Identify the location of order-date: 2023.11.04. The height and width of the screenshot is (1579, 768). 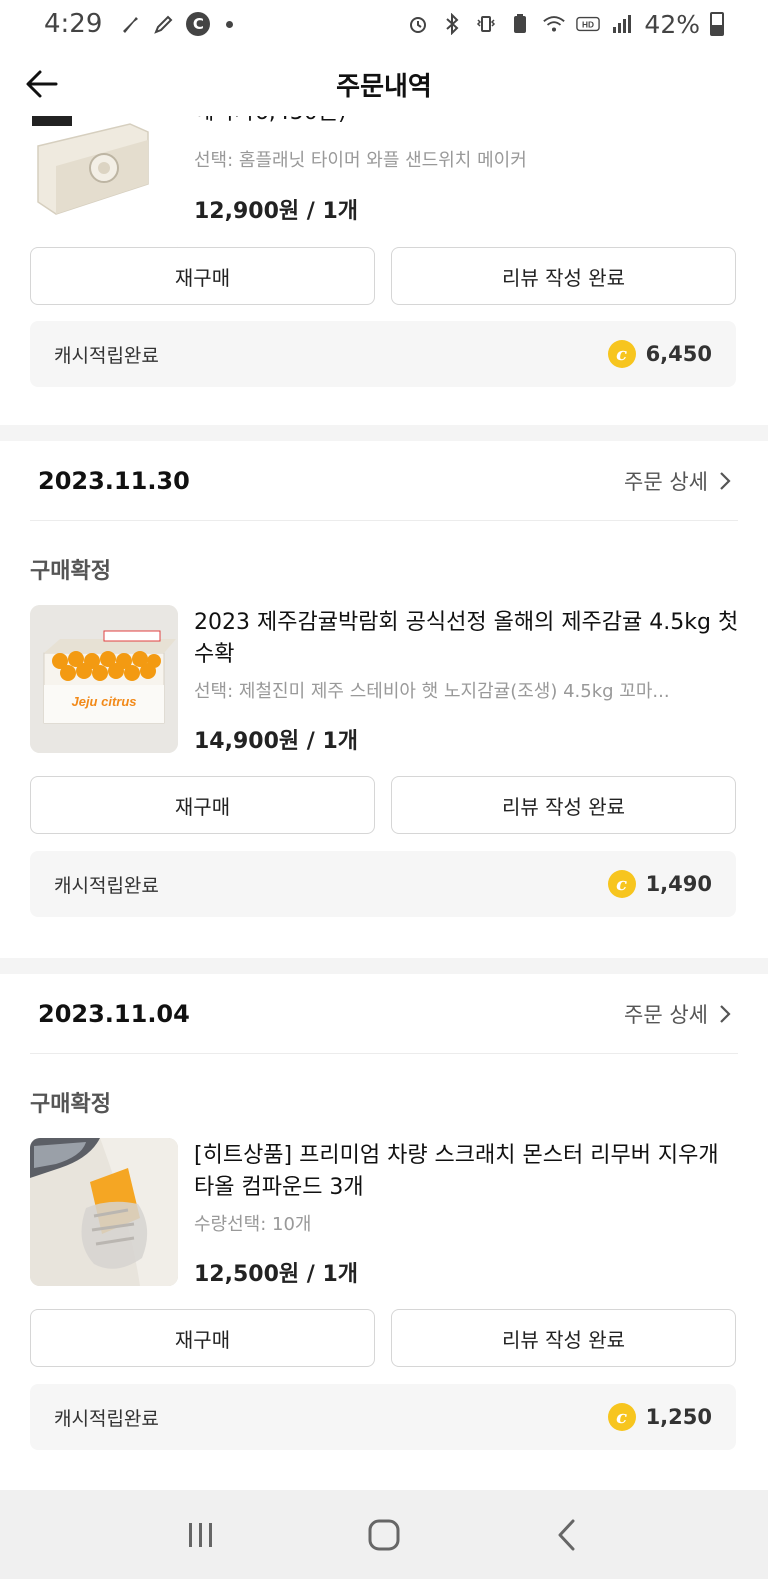
(114, 1013).